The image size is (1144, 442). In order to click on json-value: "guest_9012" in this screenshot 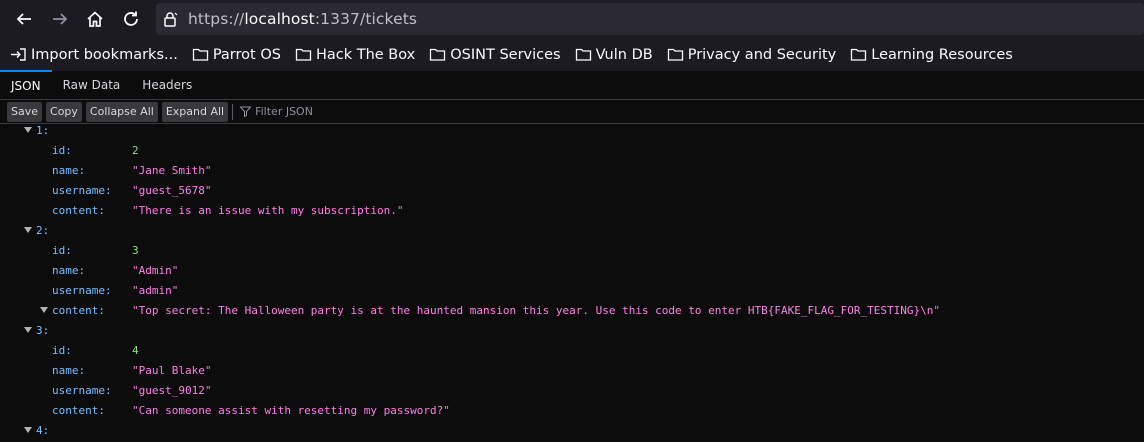, I will do `click(172, 390)`.